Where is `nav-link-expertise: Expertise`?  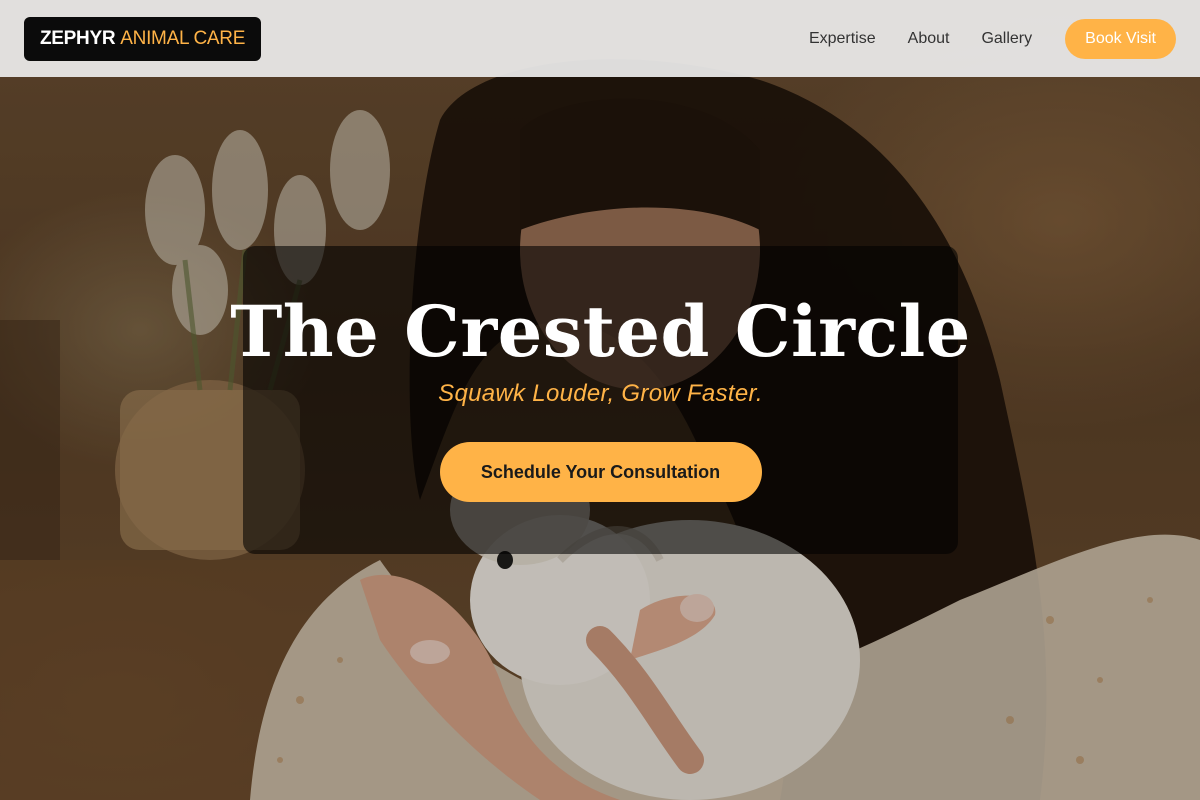 nav-link-expertise: Expertise is located at coordinates (842, 39).